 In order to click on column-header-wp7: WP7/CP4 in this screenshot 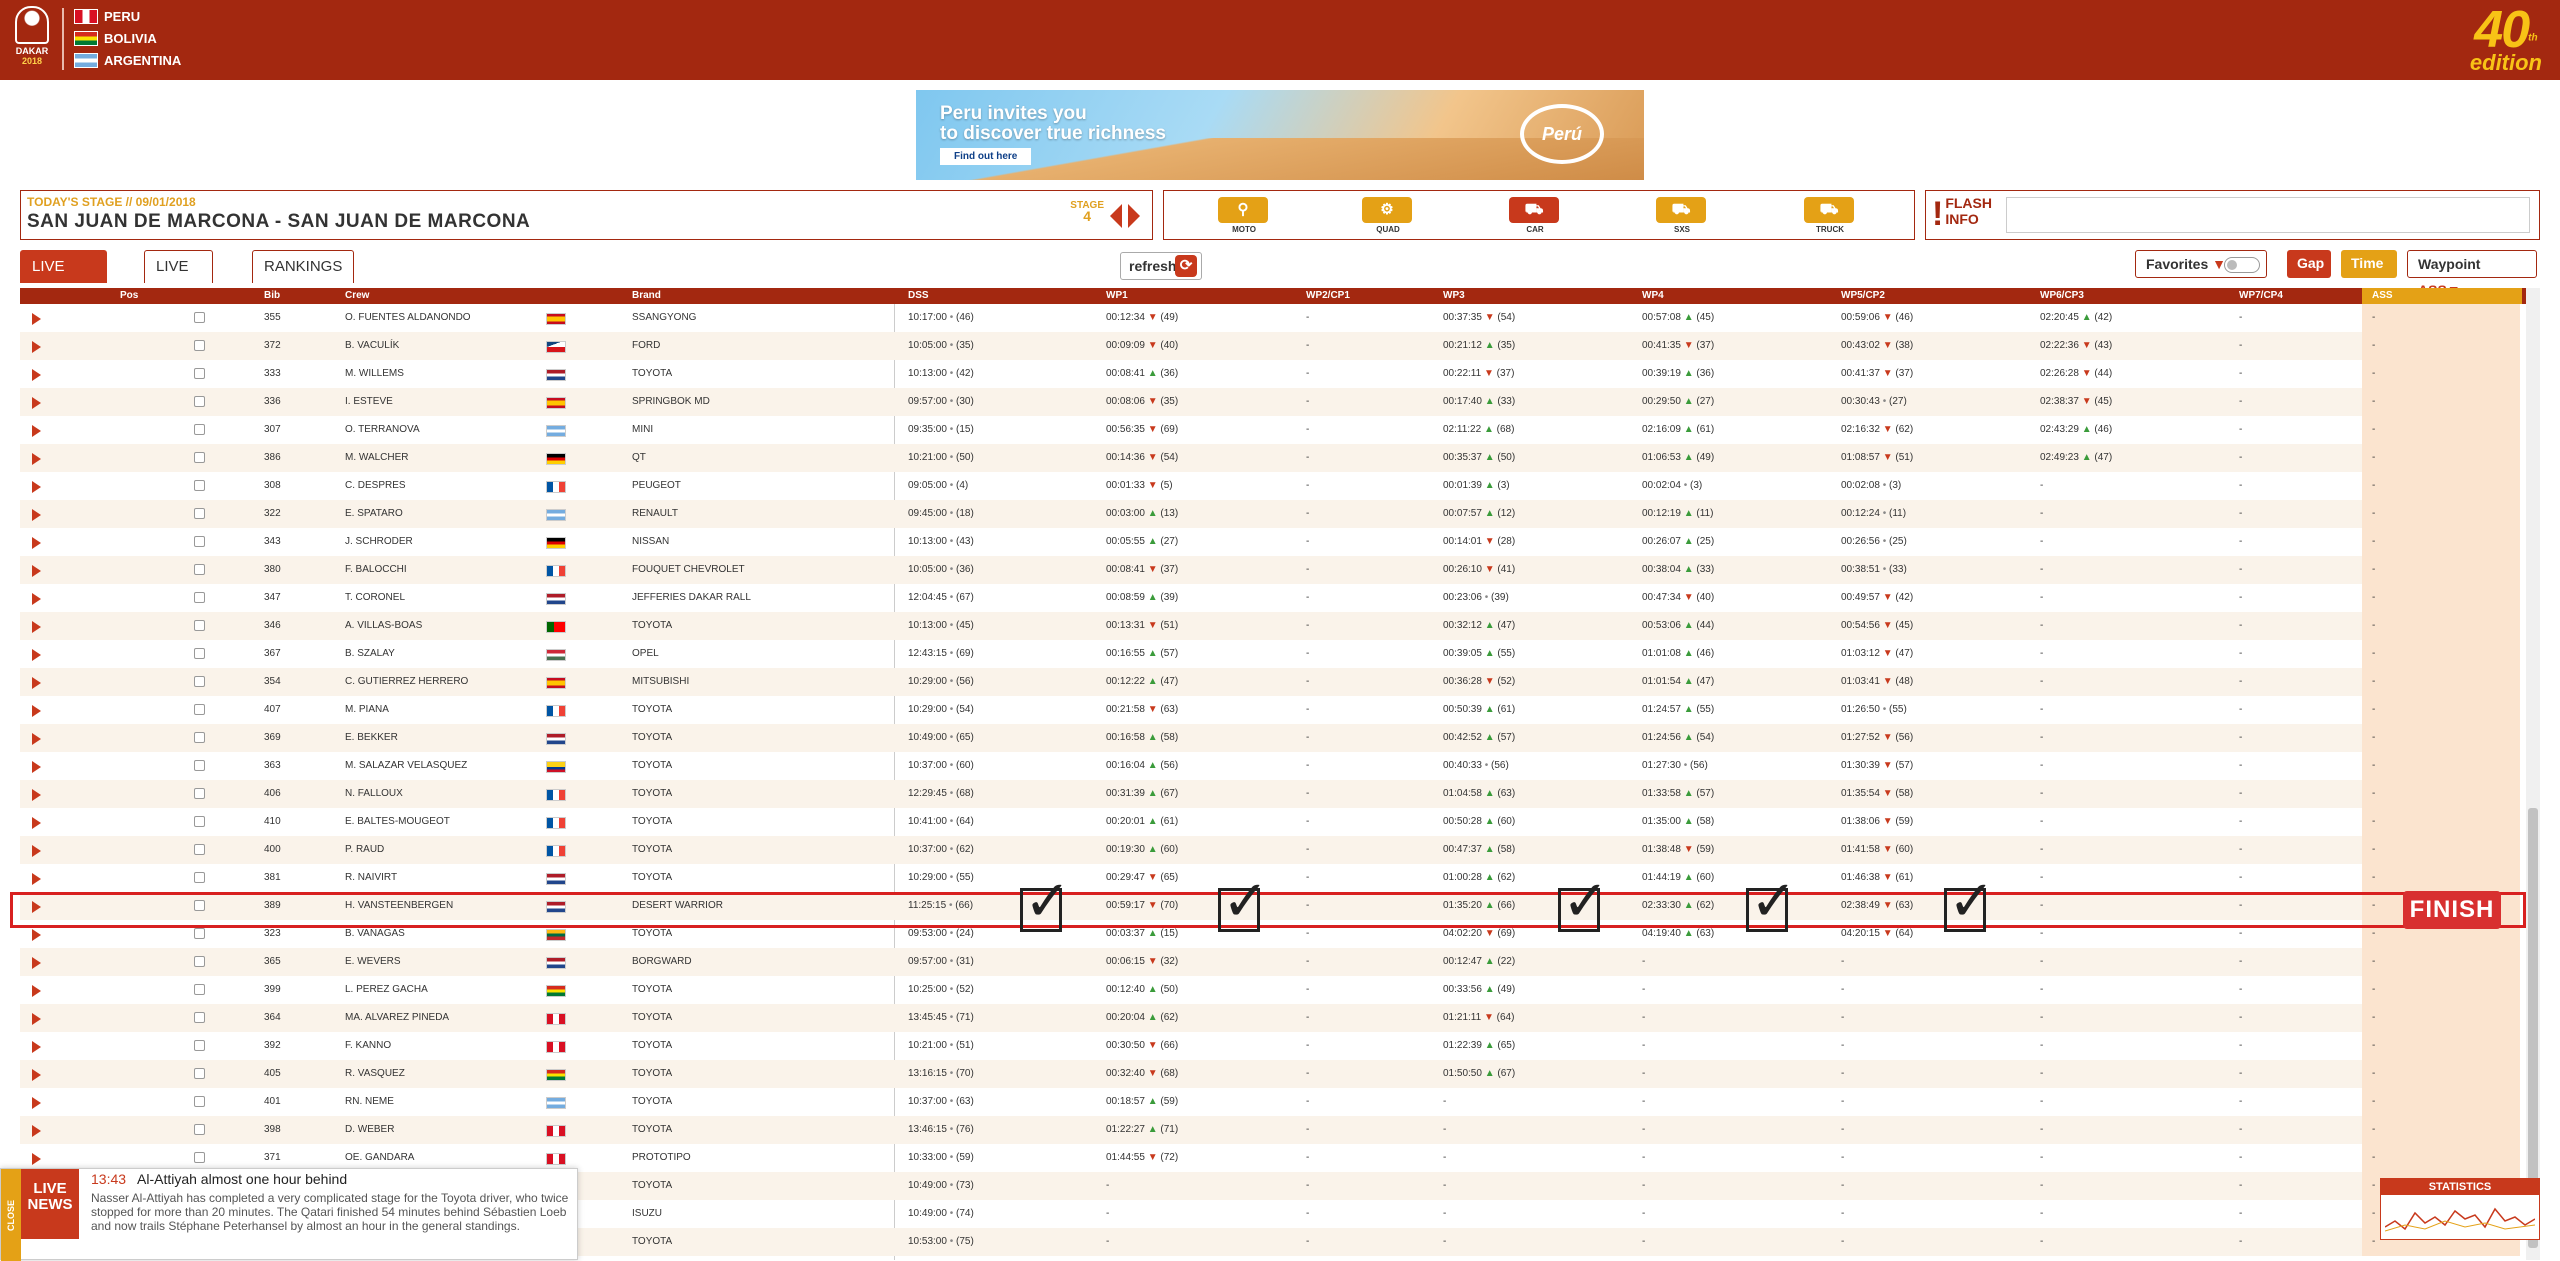, I will do `click(2261, 296)`.